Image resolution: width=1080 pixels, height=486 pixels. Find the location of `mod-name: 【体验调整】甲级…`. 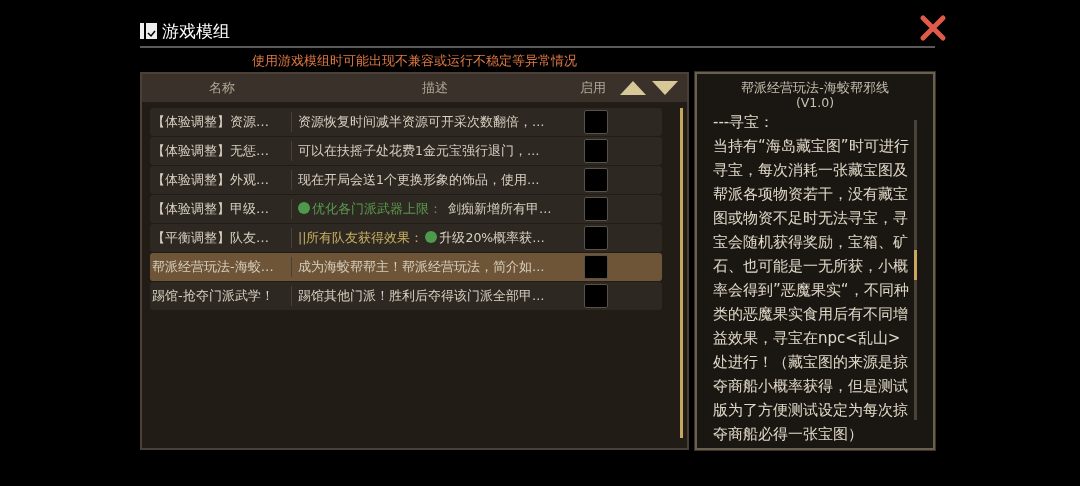

mod-name: 【体验调整】甲级… is located at coordinates (221, 209).